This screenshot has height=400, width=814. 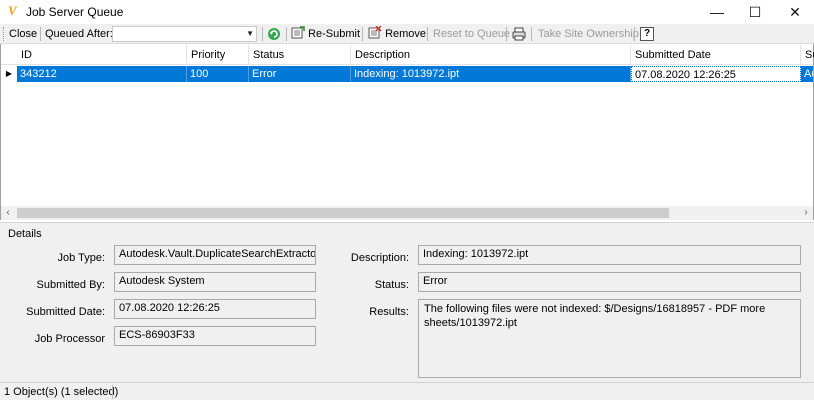 I want to click on print-icon, so click(x=519, y=34).